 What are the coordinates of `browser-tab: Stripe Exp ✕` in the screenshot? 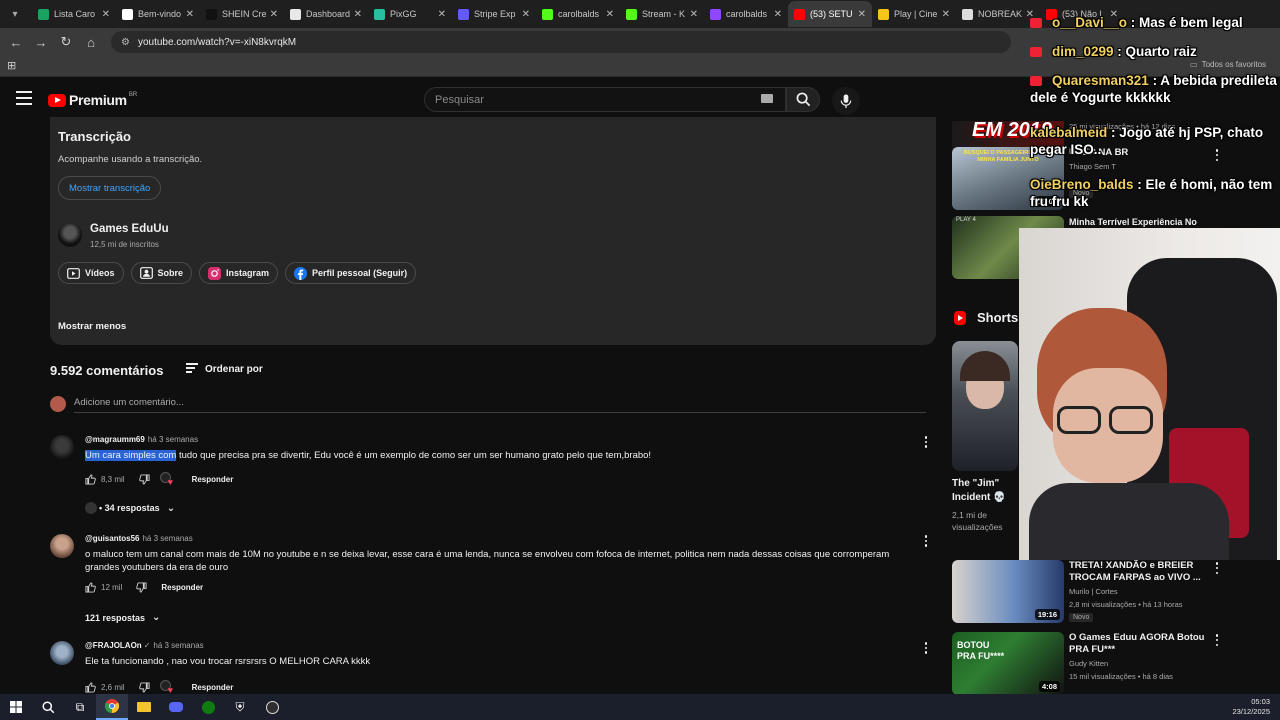 It's located at (494, 14).